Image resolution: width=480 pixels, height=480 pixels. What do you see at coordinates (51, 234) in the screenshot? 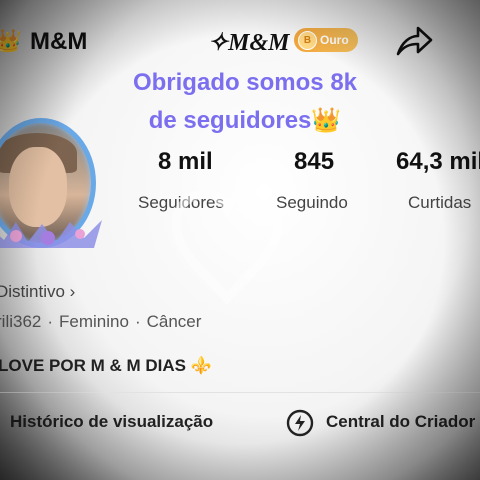
I see `avatar-frame-decoration` at bounding box center [51, 234].